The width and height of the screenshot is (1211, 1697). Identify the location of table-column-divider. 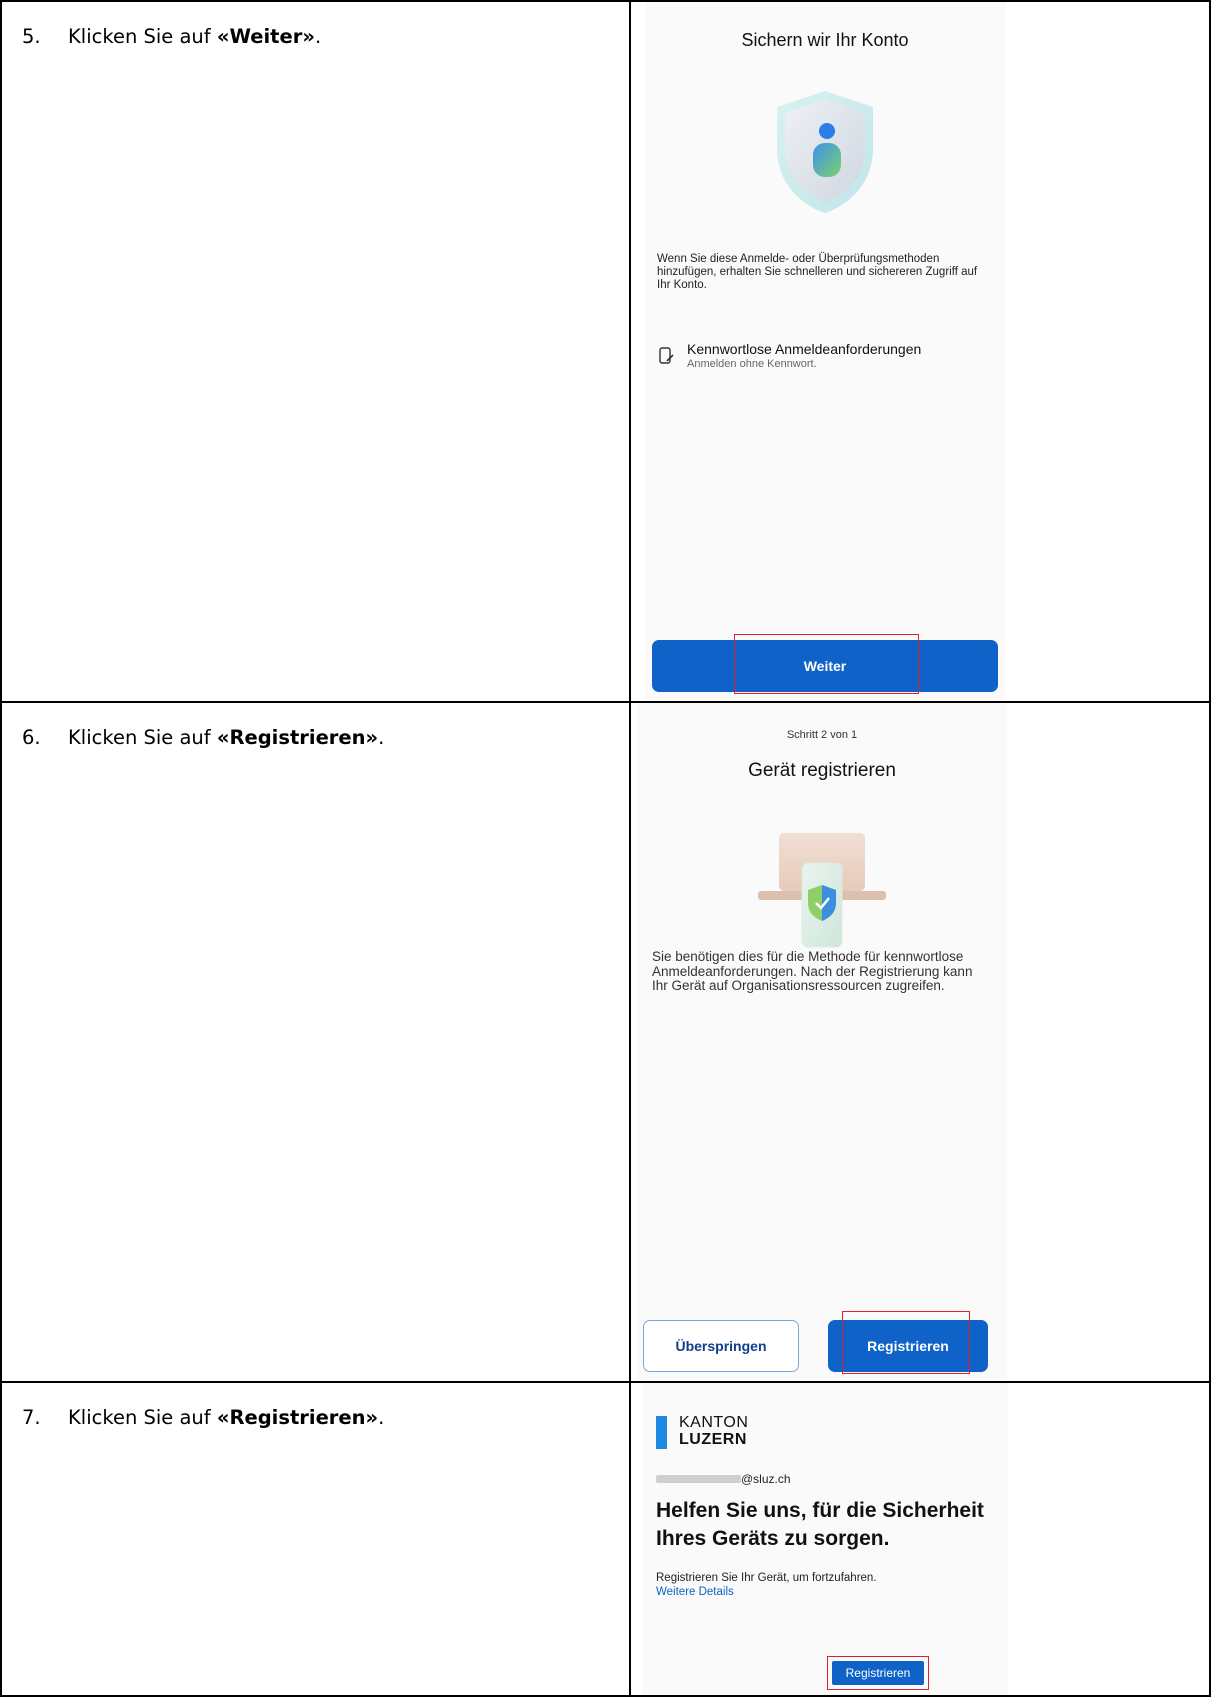
(630, 848).